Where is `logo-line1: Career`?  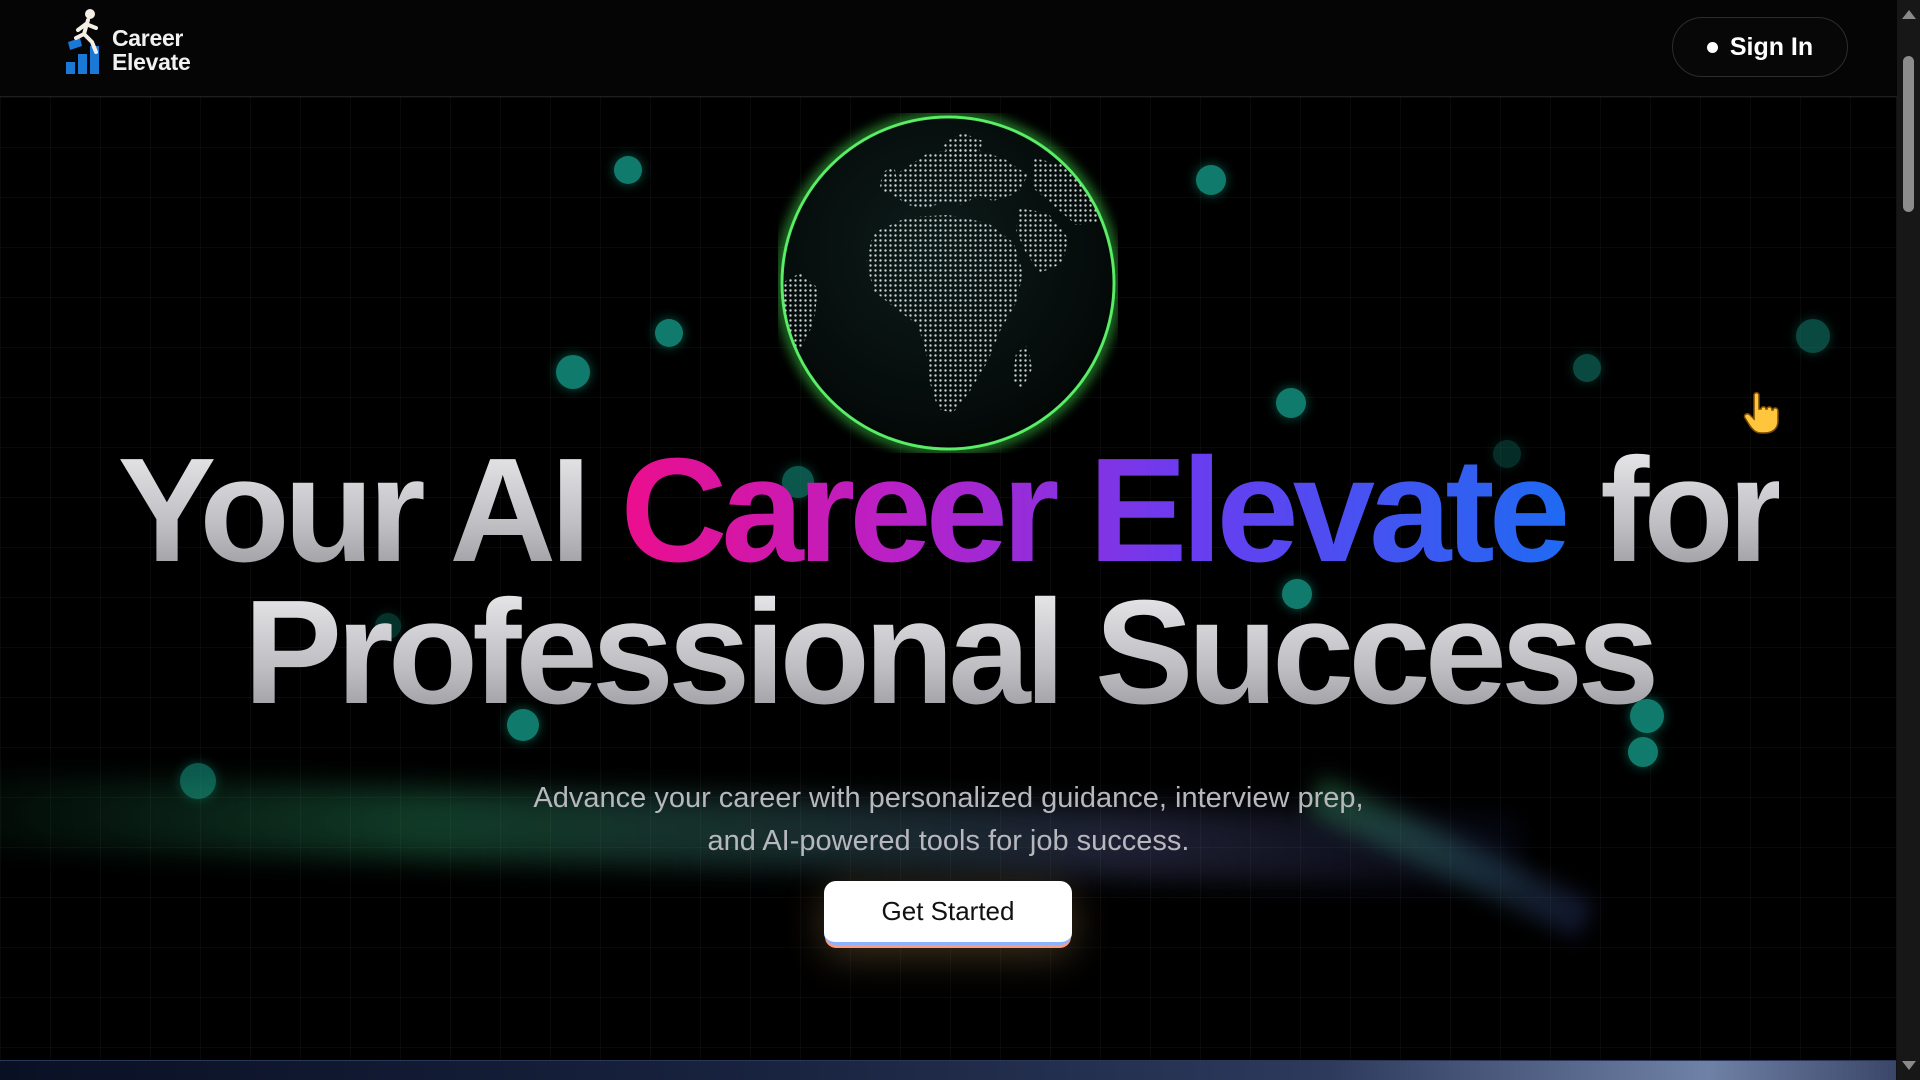
logo-line1: Career is located at coordinates (148, 38).